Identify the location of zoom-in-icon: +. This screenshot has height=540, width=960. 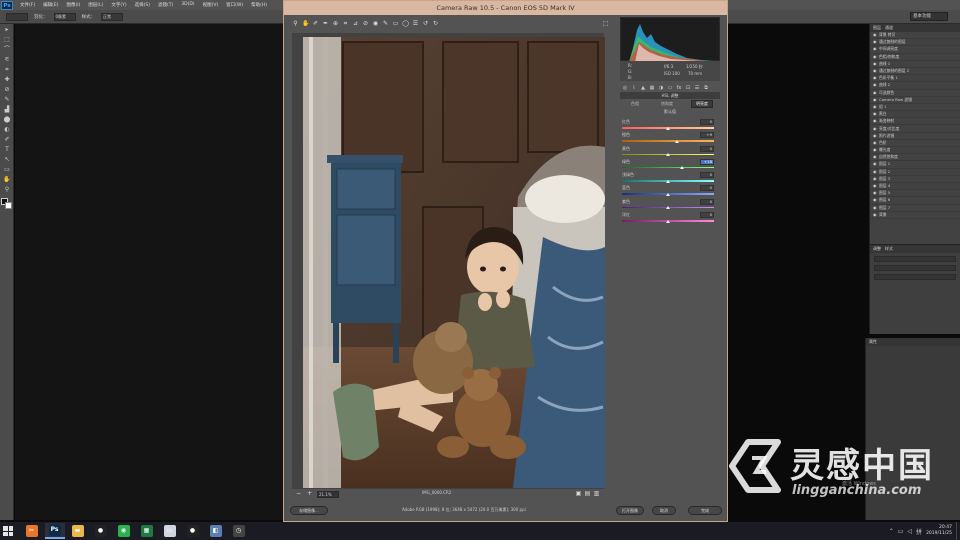
(309, 494).